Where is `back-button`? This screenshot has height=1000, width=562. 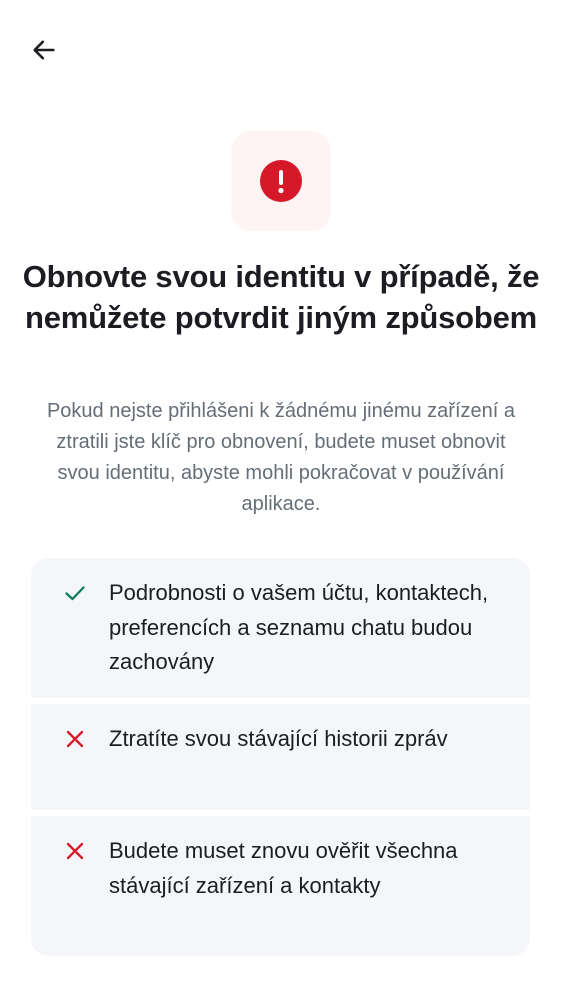
back-button is located at coordinates (44, 50).